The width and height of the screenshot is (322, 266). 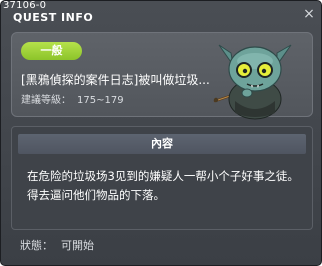 What do you see at coordinates (163, 185) in the screenshot?
I see `quest-description: 在危险的垃圾场3见到的嫌疑人一帮小个子好事之徒。得去逼问他们物品的下落。` at bounding box center [163, 185].